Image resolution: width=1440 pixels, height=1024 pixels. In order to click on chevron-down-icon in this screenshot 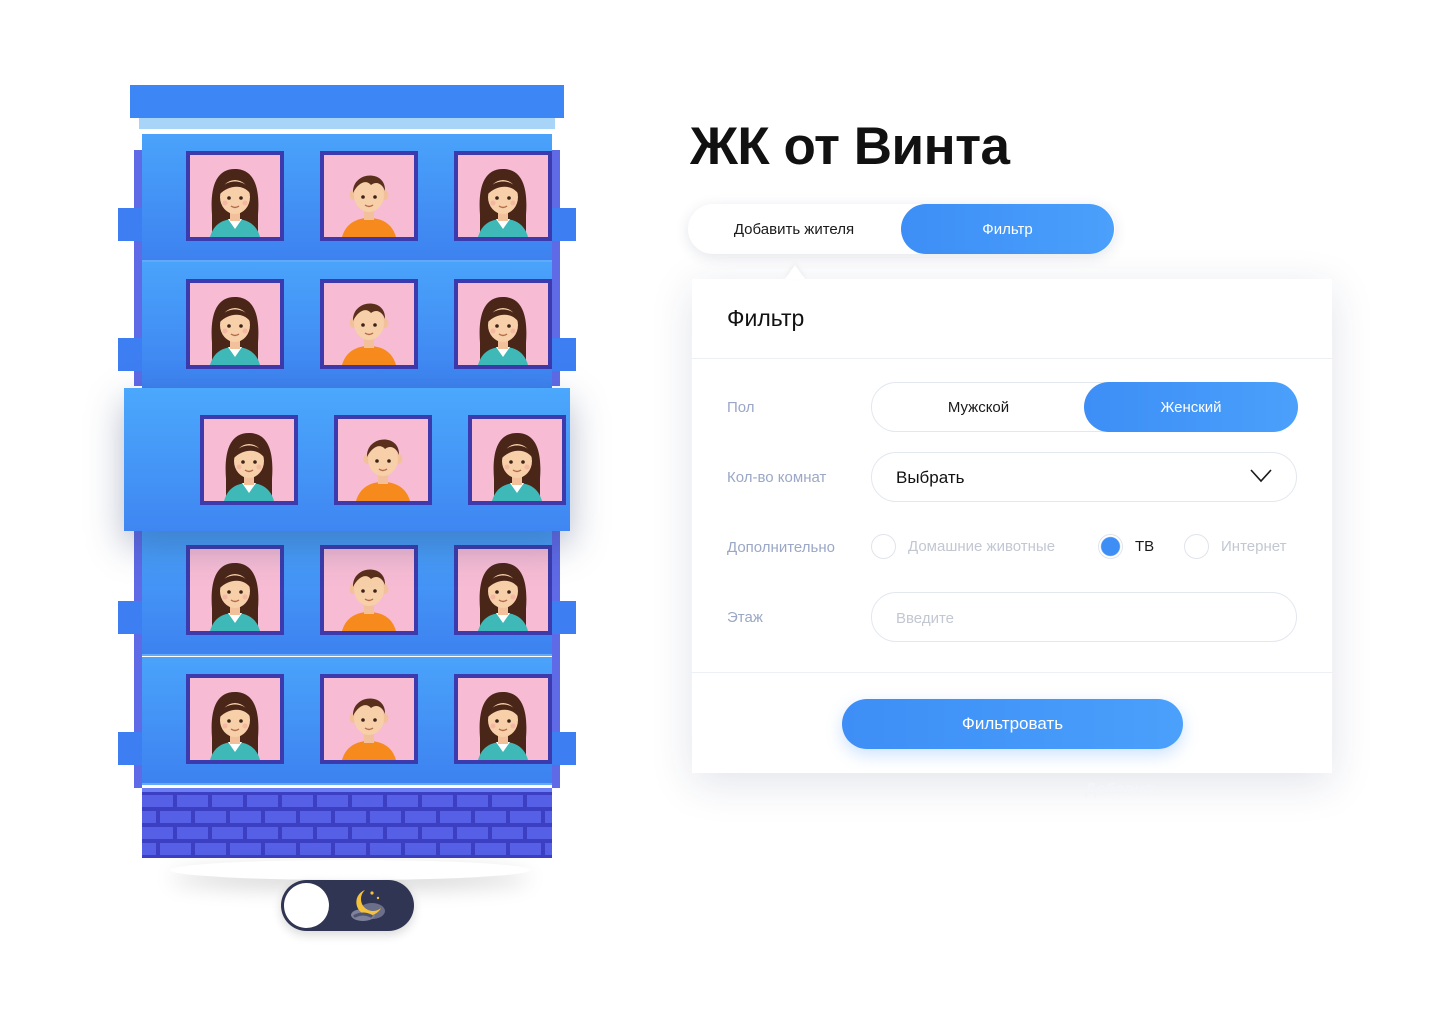, I will do `click(1261, 476)`.